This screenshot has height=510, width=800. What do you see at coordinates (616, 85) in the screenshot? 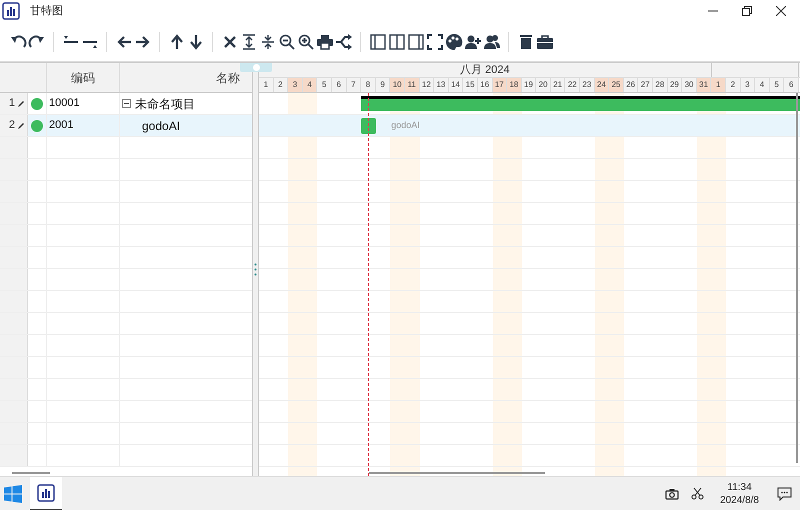
I see `day-label: 25` at bounding box center [616, 85].